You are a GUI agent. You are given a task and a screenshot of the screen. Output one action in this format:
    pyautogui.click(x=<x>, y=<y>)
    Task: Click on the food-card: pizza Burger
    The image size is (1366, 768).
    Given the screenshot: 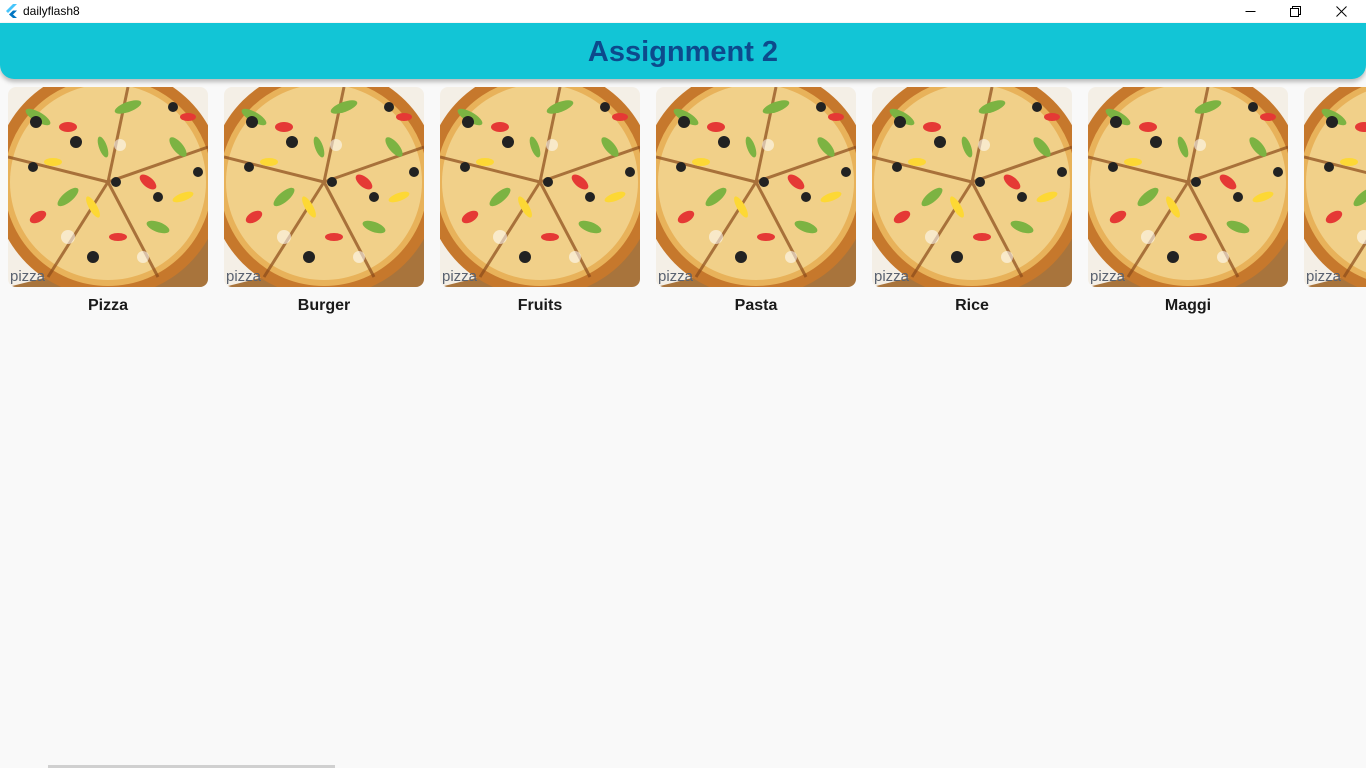 What is the action you would take?
    pyautogui.click(x=324, y=207)
    